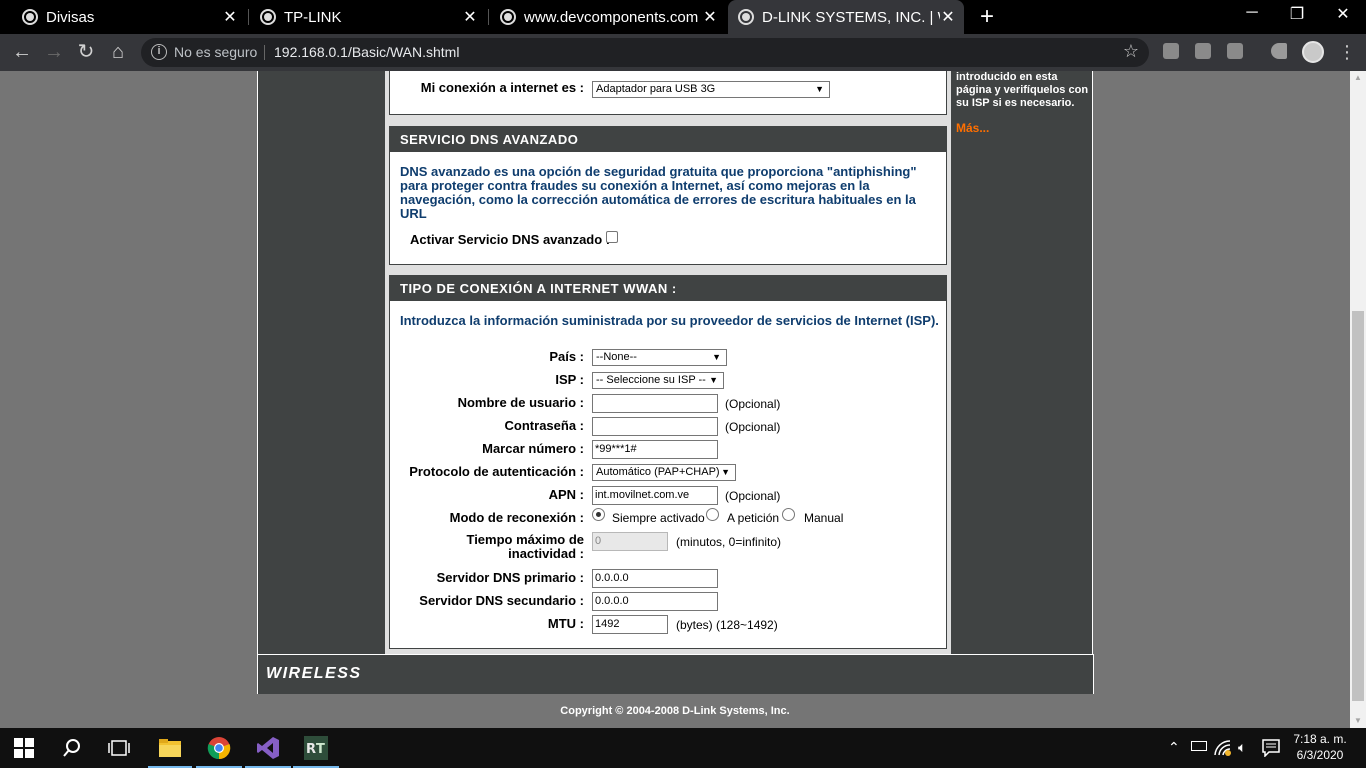  Describe the element at coordinates (683, 748) in the screenshot. I see `windows-taskbar: RT ⌃ 🔈︎ 7:18 a. m. 6/3/2020` at that location.